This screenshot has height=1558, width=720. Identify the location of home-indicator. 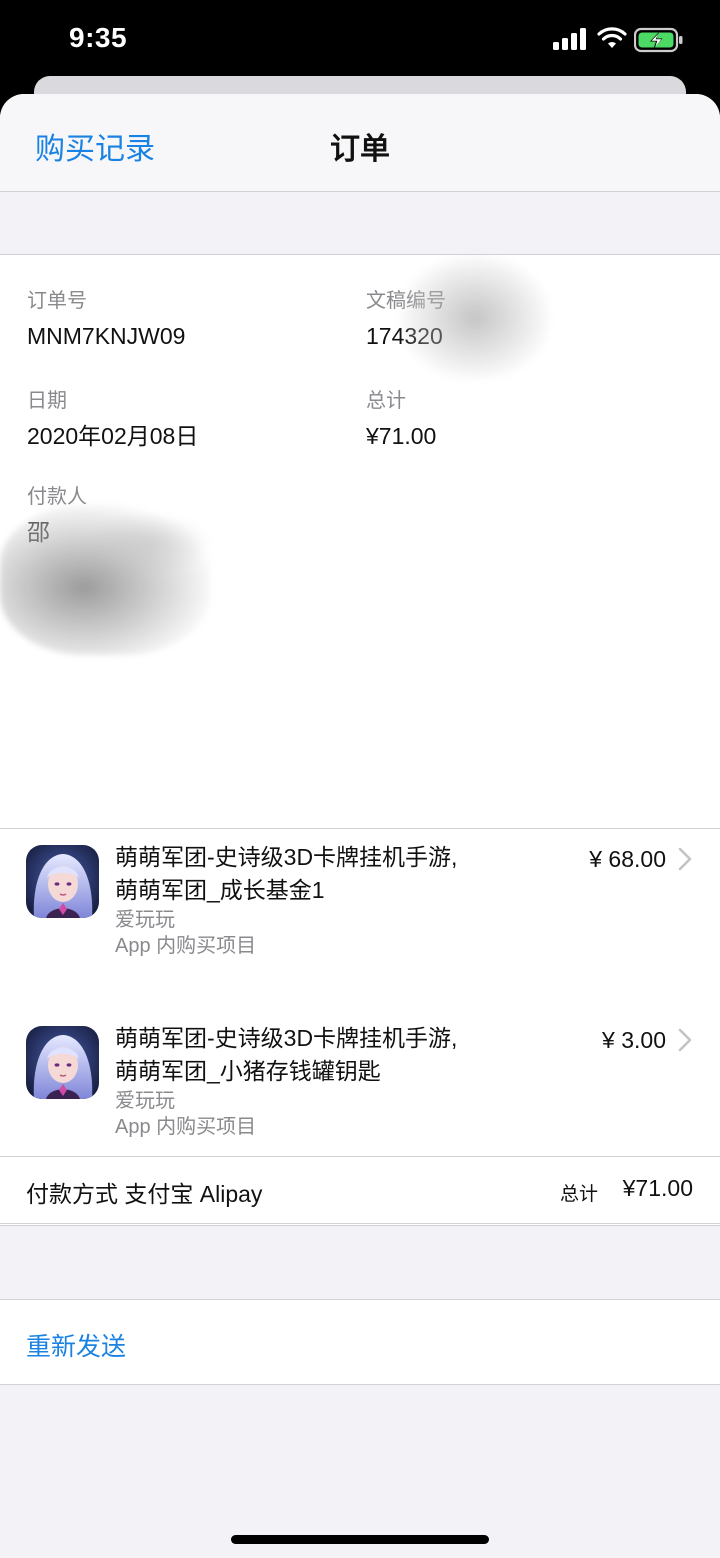
(360, 1539).